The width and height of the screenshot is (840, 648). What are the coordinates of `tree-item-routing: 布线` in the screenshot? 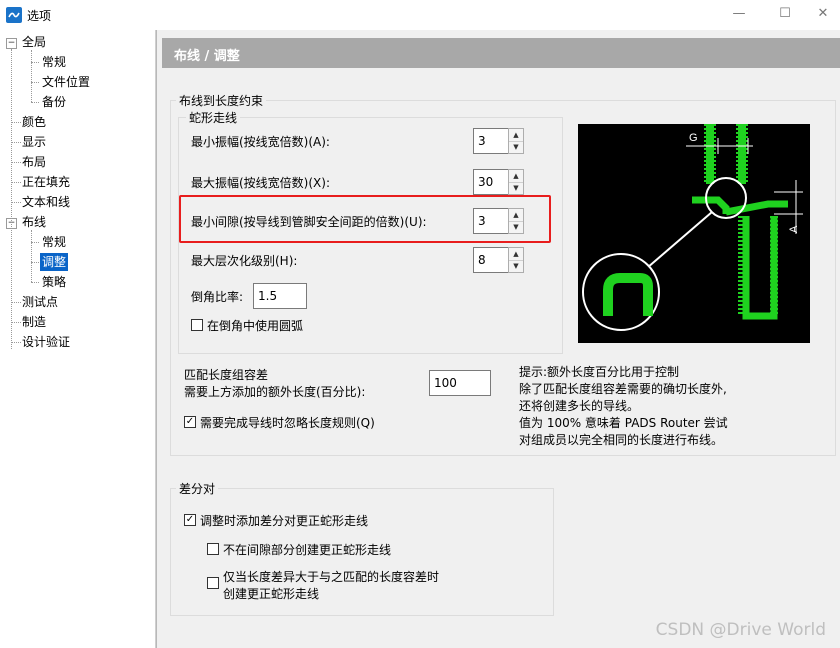 It's located at (34, 222).